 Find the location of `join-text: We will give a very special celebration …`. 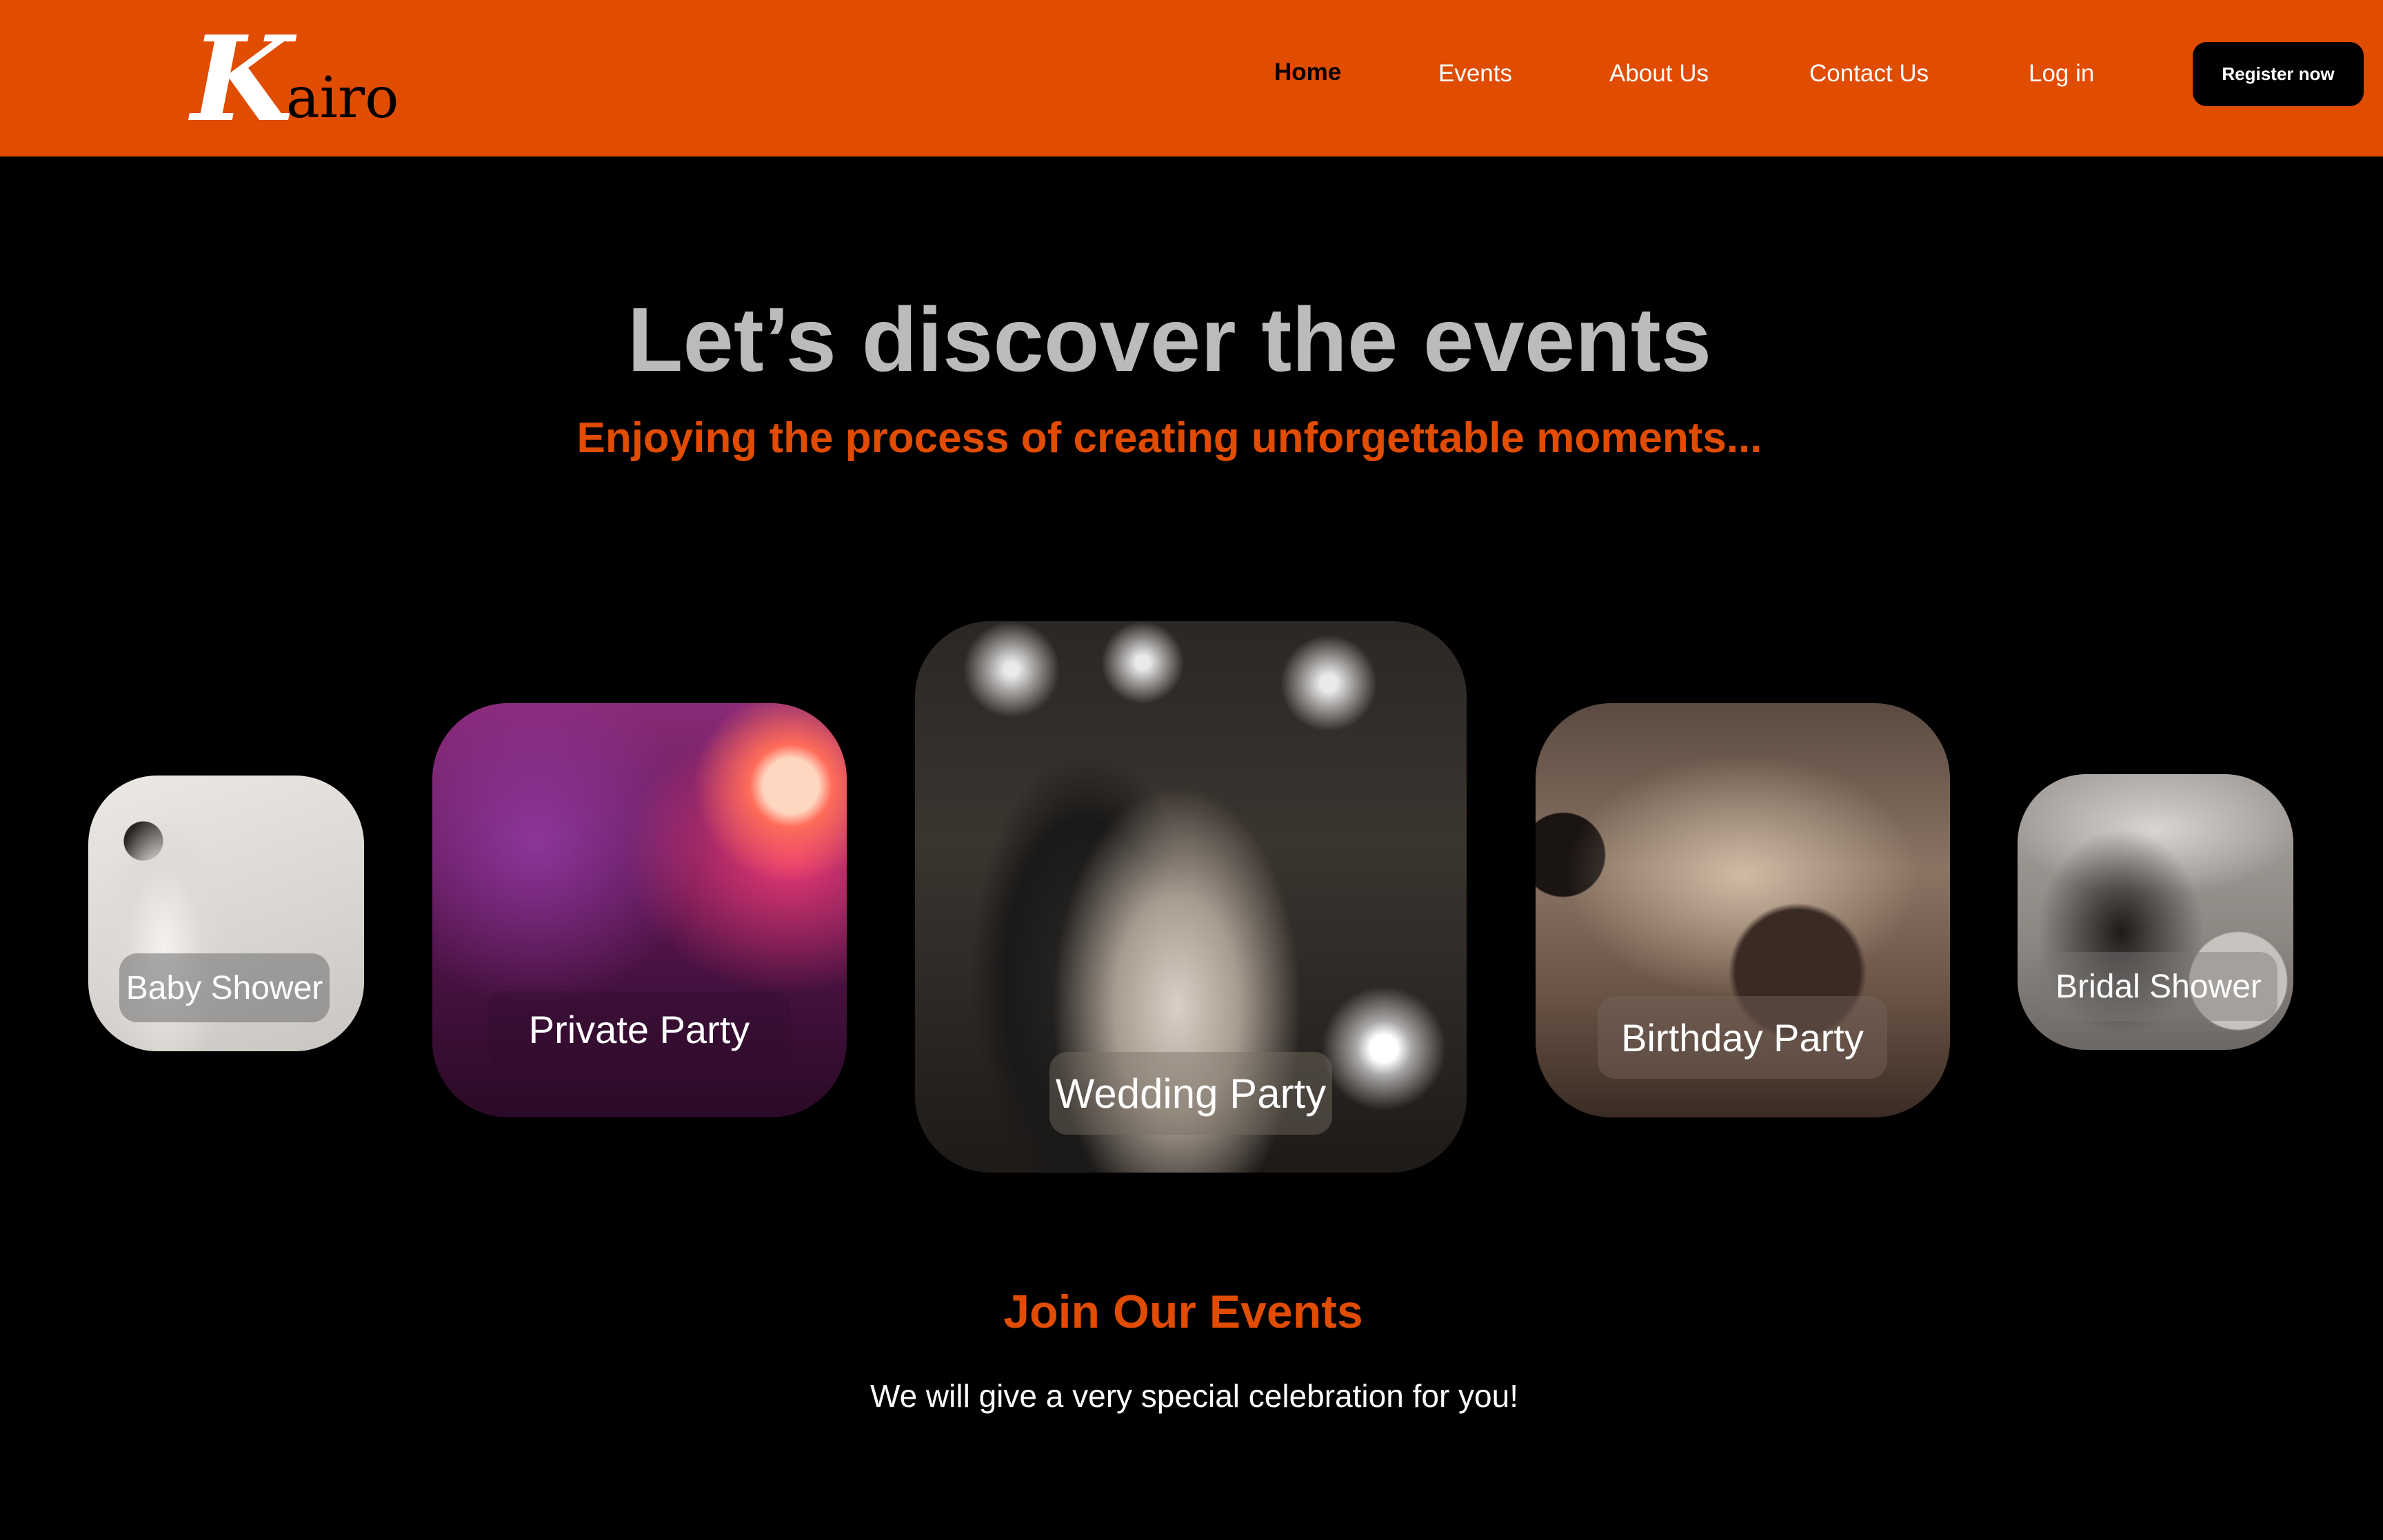

join-text: We will give a very special celebration … is located at coordinates (1193, 1396).